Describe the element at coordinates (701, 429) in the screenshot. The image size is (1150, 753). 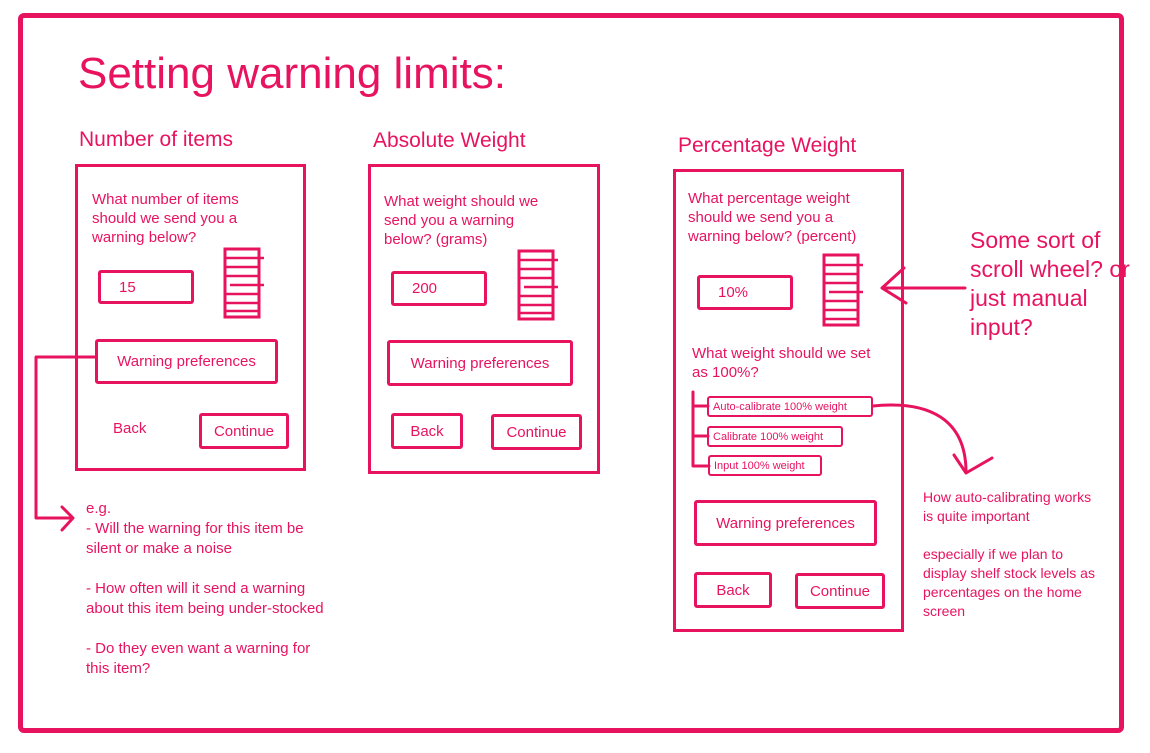
I see `options-bracket` at that location.